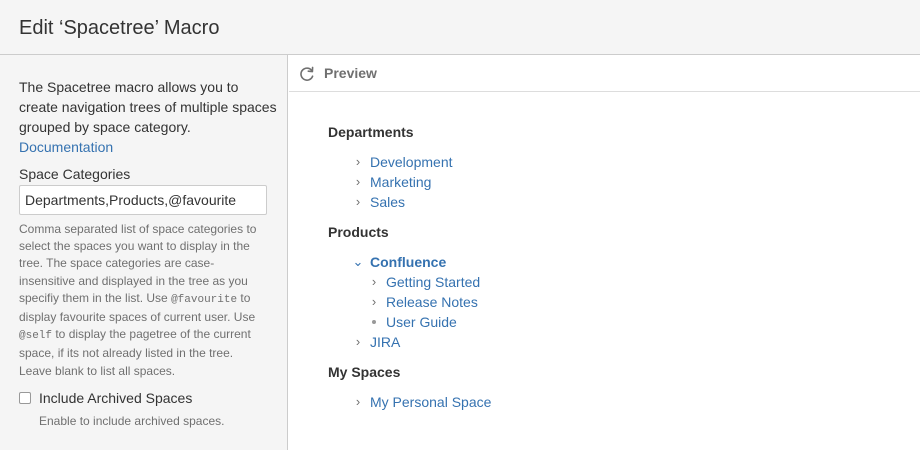  What do you see at coordinates (358, 232) in the screenshot?
I see `tree-heading-products: Products` at bounding box center [358, 232].